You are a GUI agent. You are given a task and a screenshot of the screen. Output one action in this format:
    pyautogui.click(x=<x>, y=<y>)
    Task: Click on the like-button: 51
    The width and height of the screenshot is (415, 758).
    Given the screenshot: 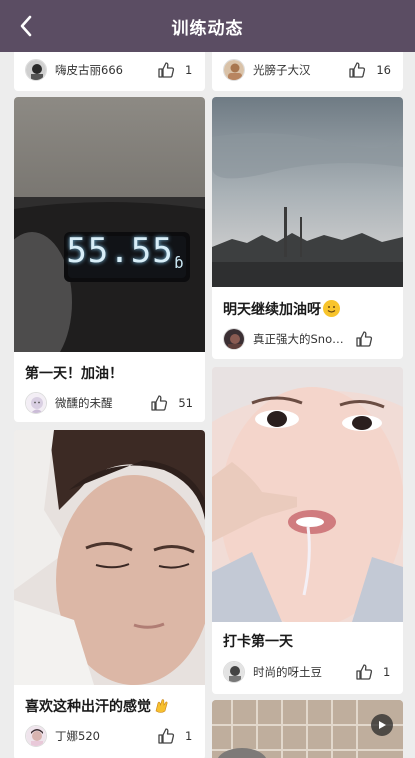 What is the action you would take?
    pyautogui.click(x=171, y=403)
    